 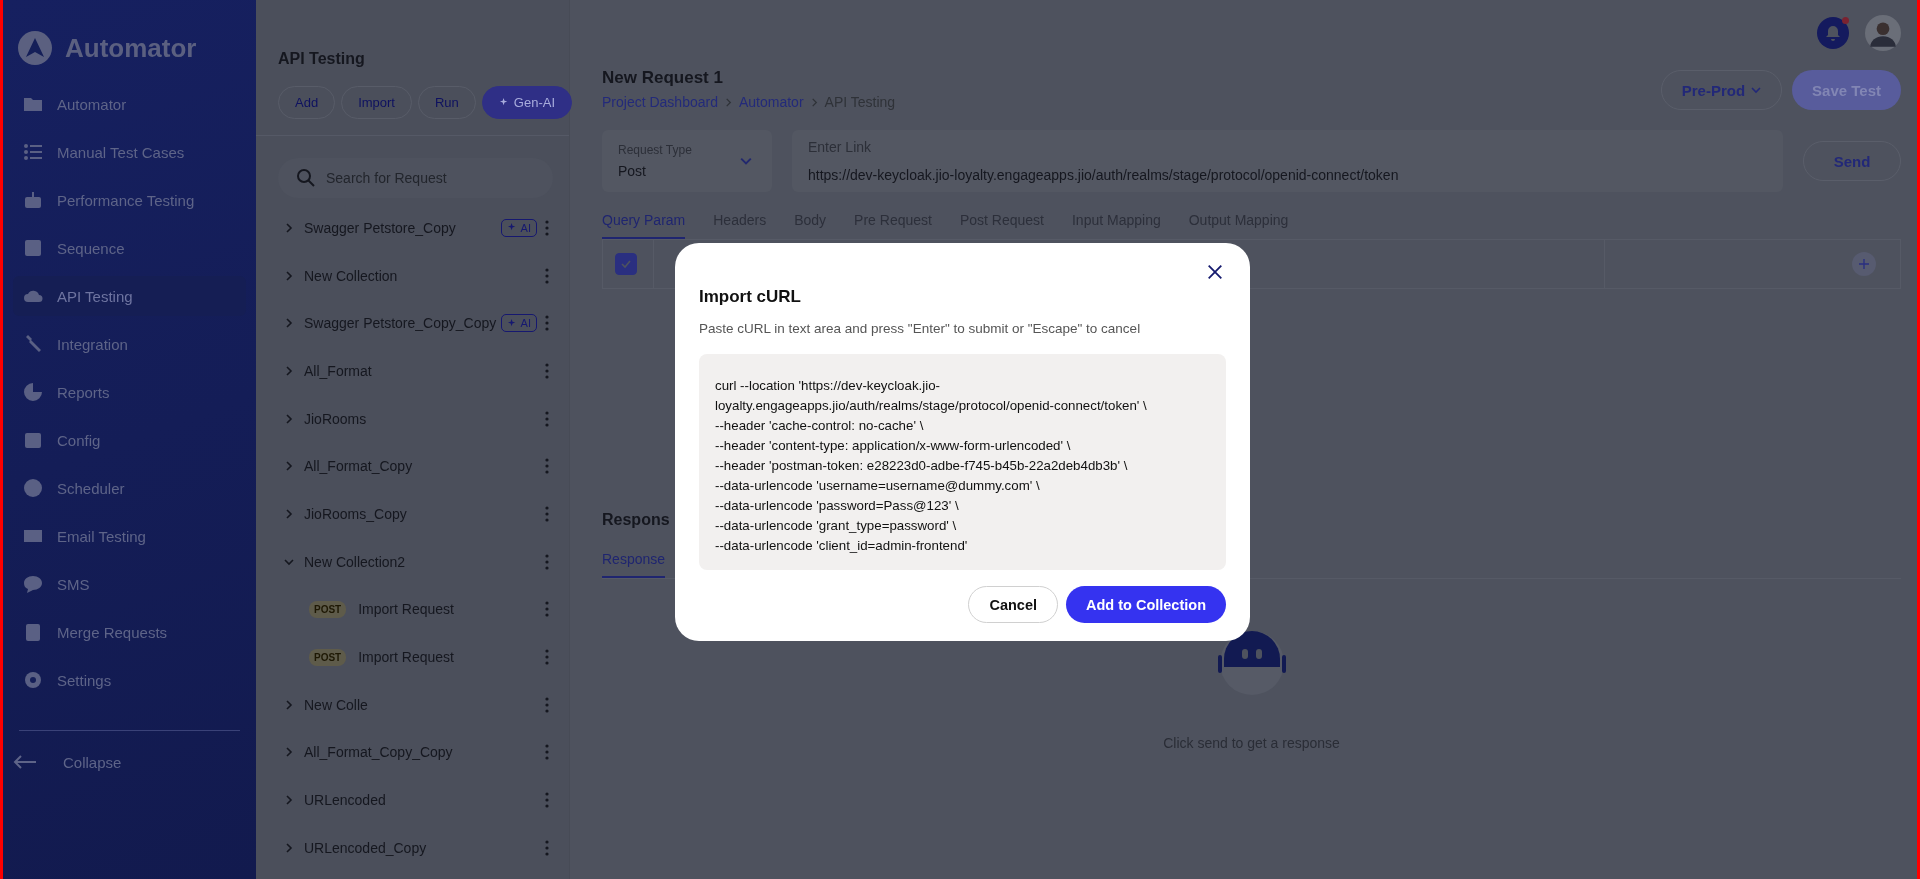 What do you see at coordinates (33, 392) in the screenshot?
I see `chart-icon` at bounding box center [33, 392].